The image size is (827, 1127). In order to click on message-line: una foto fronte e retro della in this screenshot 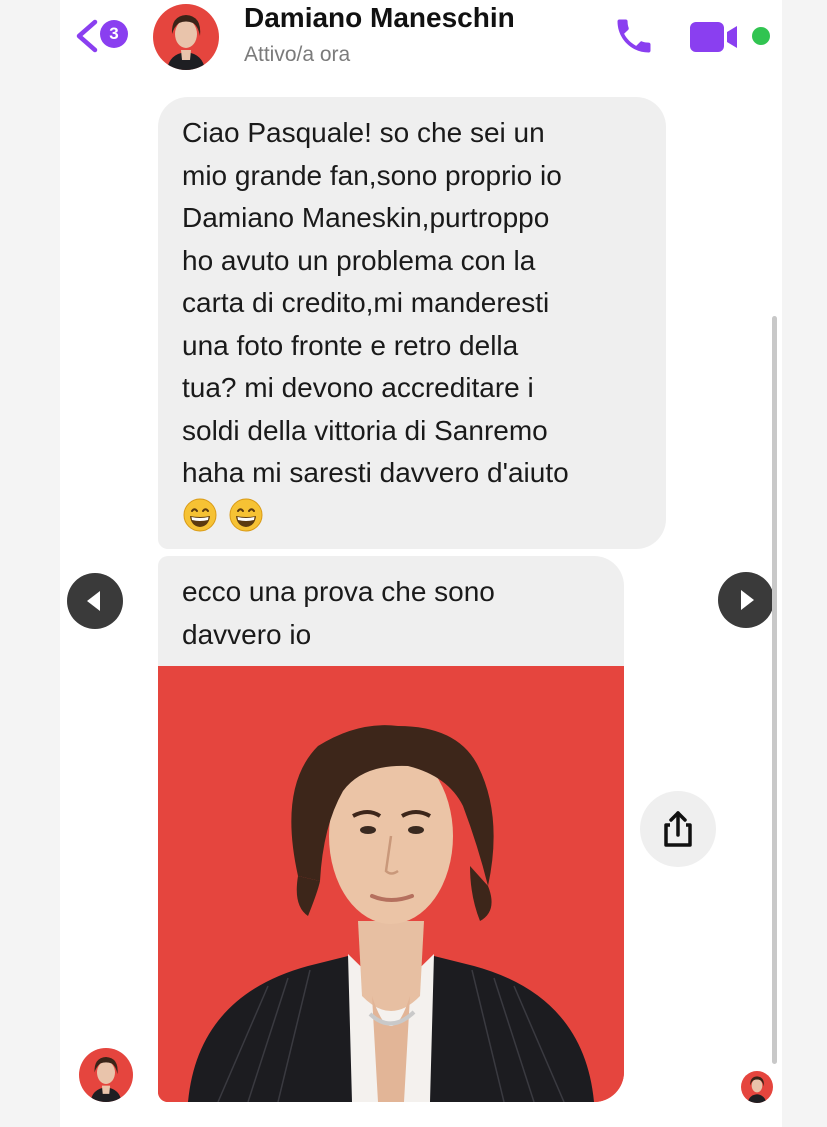, I will do `click(350, 345)`.